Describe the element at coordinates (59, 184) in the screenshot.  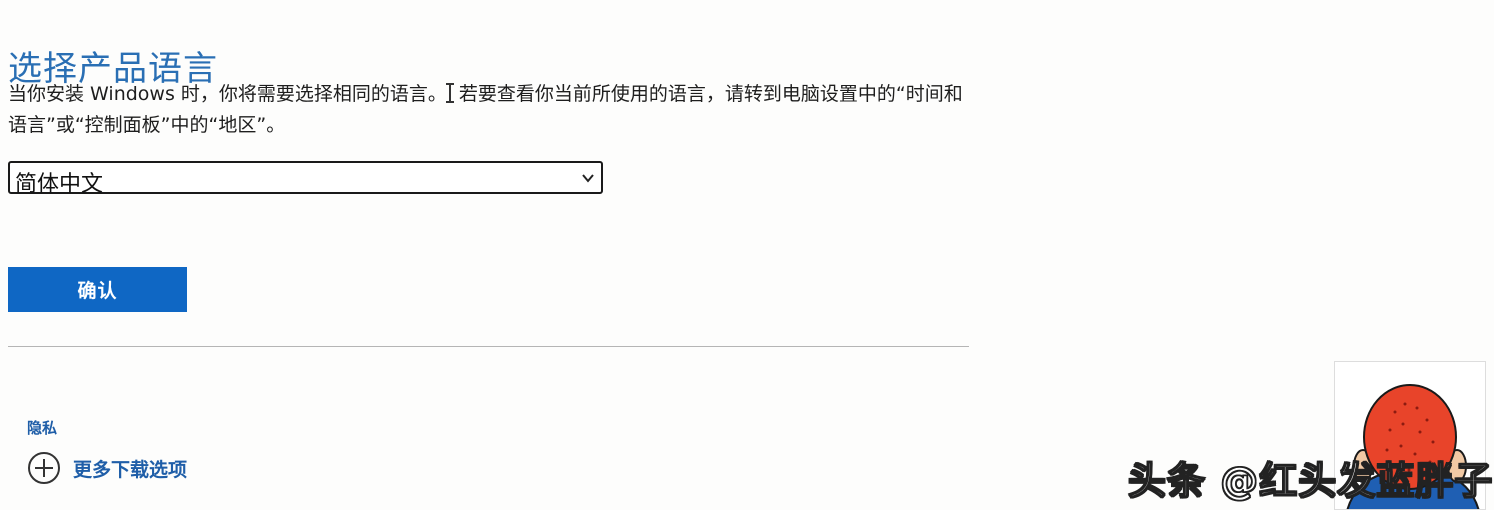
I see `language-select-value: 简体中文` at that location.